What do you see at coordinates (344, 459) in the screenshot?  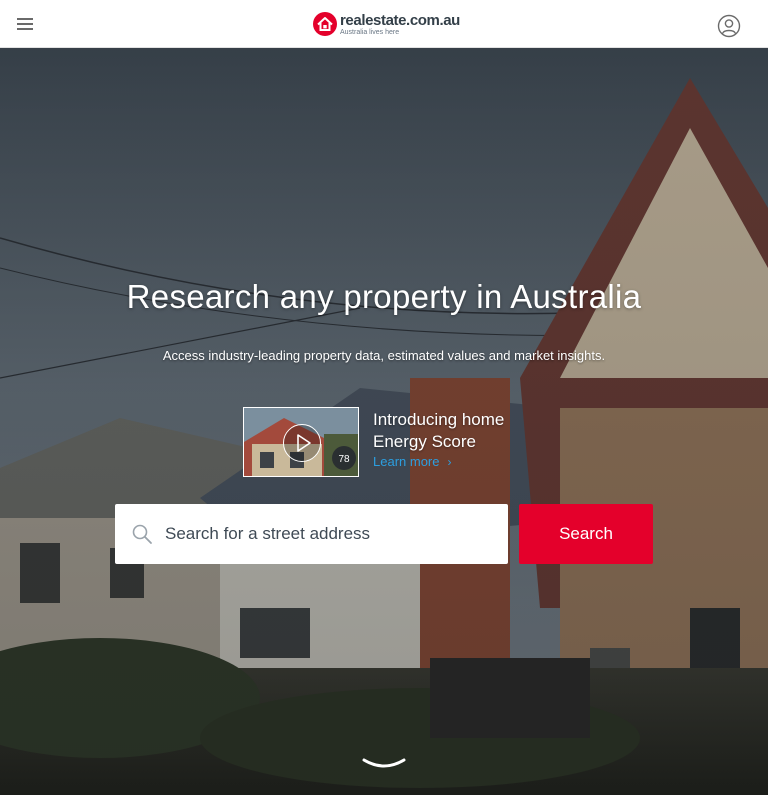 I see `energy-score-badge: 78` at bounding box center [344, 459].